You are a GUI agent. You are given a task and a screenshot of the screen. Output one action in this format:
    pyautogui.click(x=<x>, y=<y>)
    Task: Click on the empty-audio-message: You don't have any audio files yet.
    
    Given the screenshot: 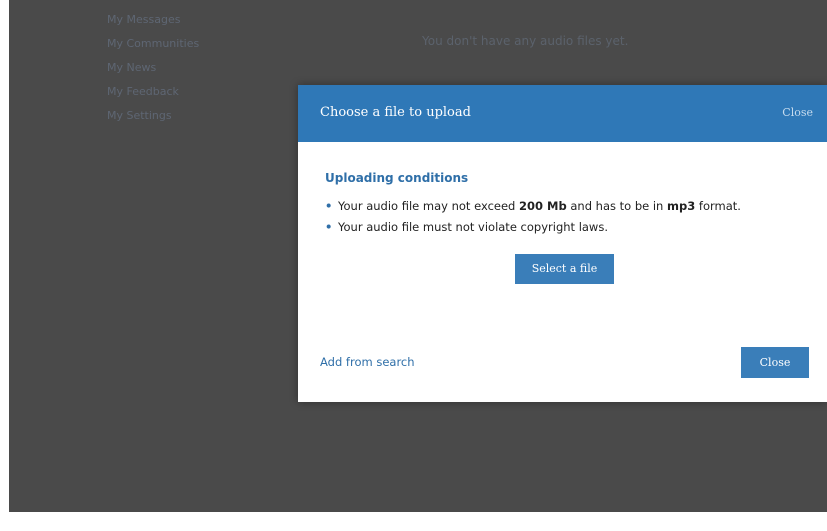 What is the action you would take?
    pyautogui.click(x=525, y=41)
    